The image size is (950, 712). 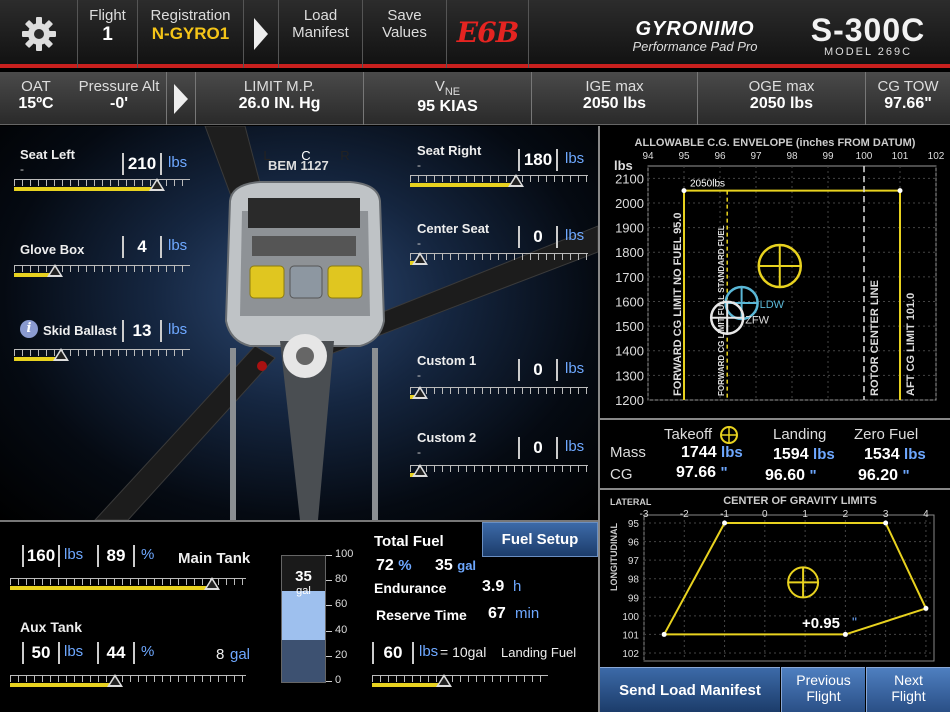 I want to click on landing-fuel-gallons: = 10gal, so click(x=463, y=652).